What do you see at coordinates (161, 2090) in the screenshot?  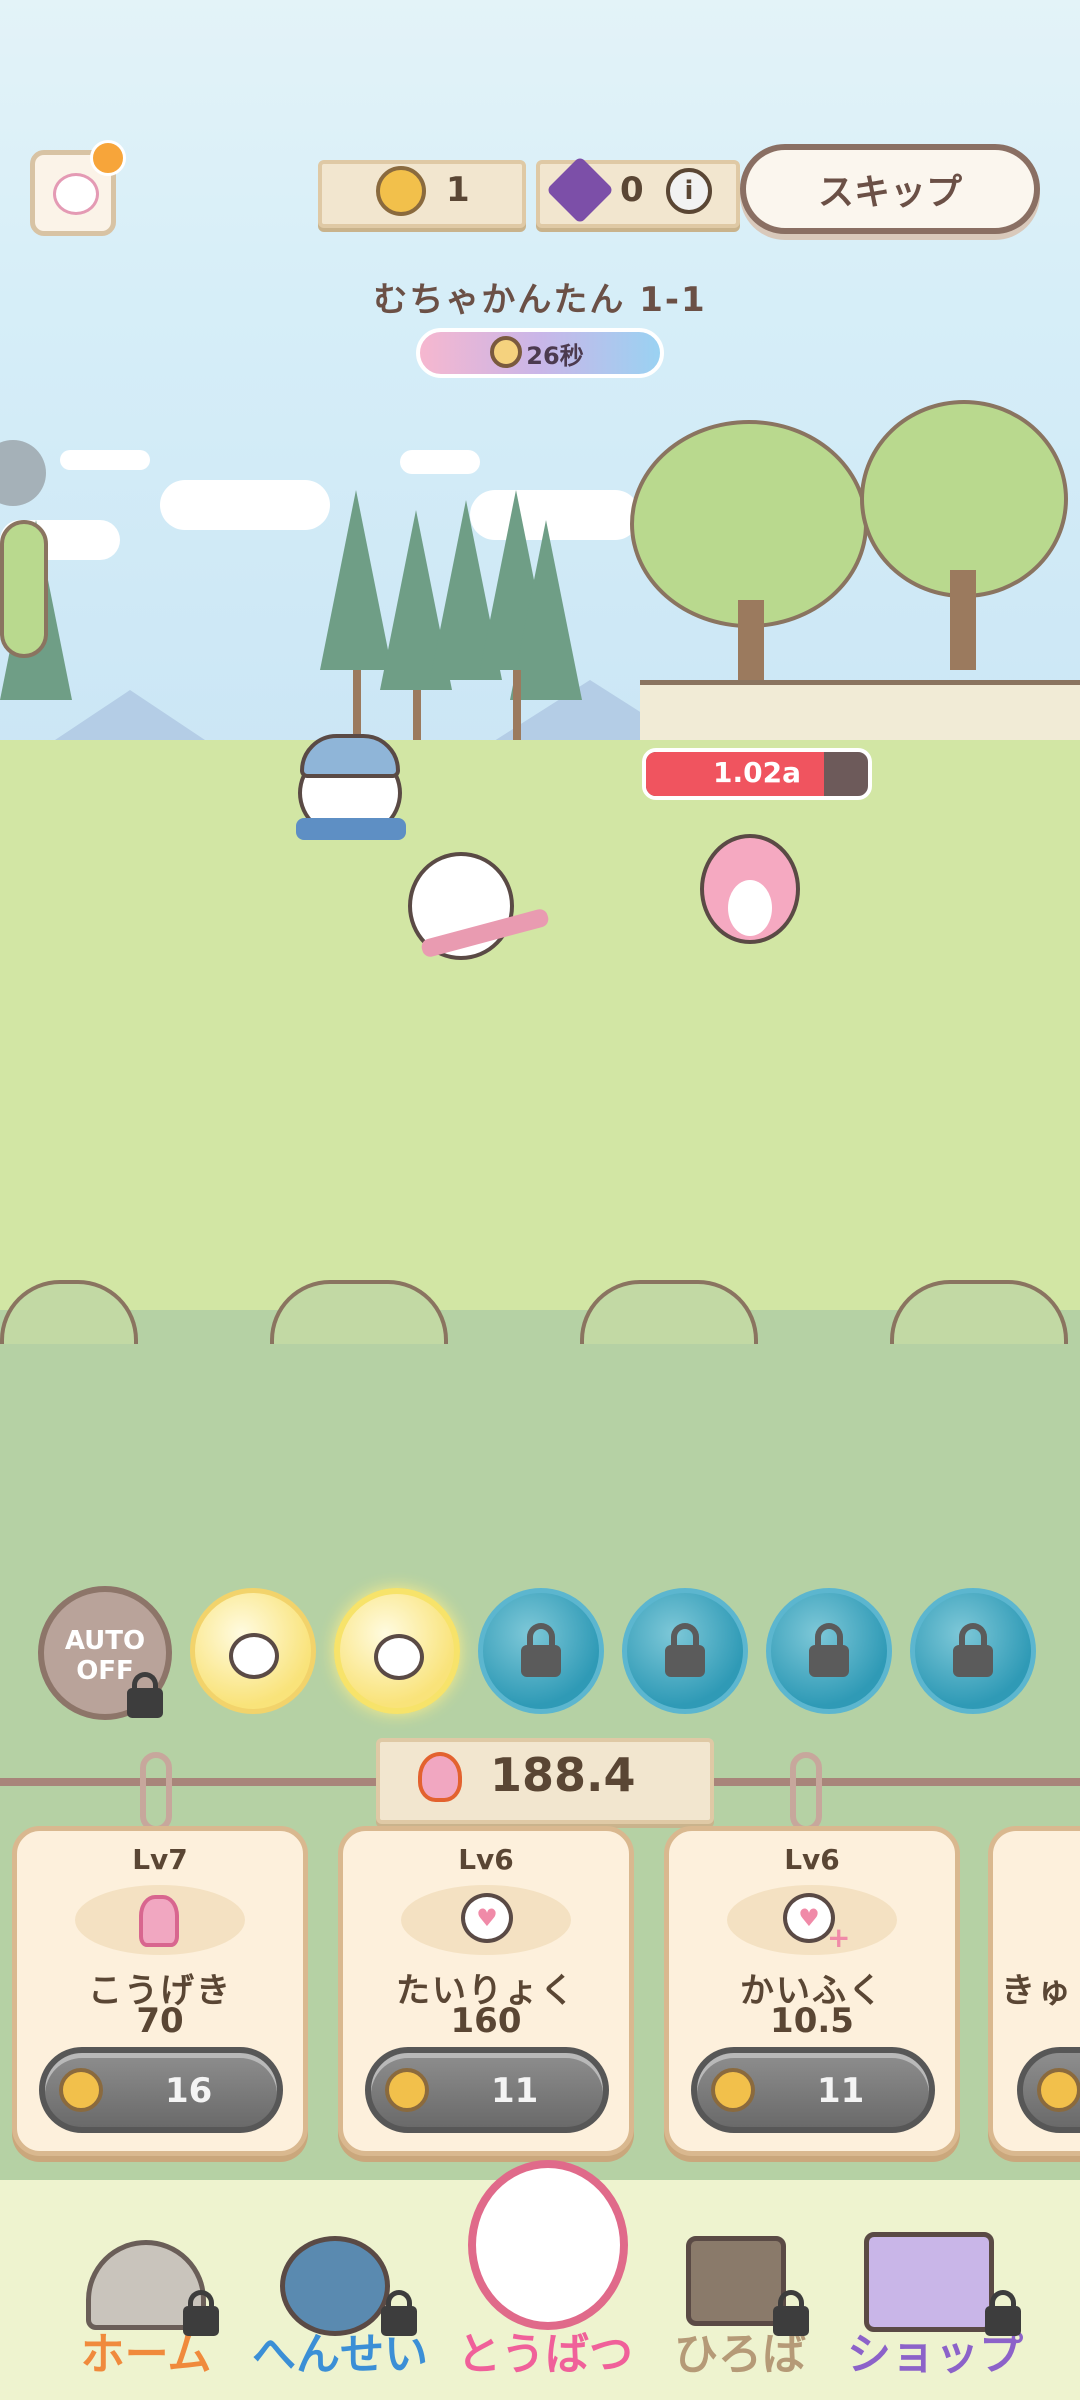 I see `upgrade-cost-button: 16` at bounding box center [161, 2090].